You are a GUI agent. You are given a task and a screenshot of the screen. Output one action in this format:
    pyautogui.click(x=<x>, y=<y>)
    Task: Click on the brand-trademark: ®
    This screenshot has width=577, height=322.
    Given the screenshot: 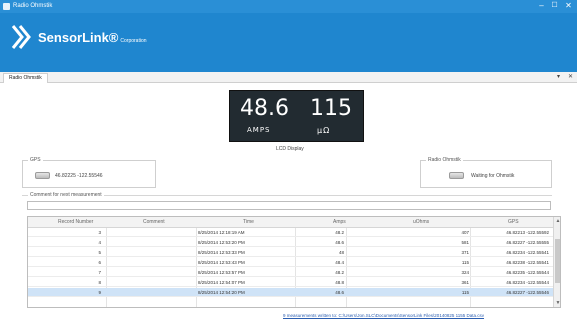 What is the action you would take?
    pyautogui.click(x=113, y=37)
    